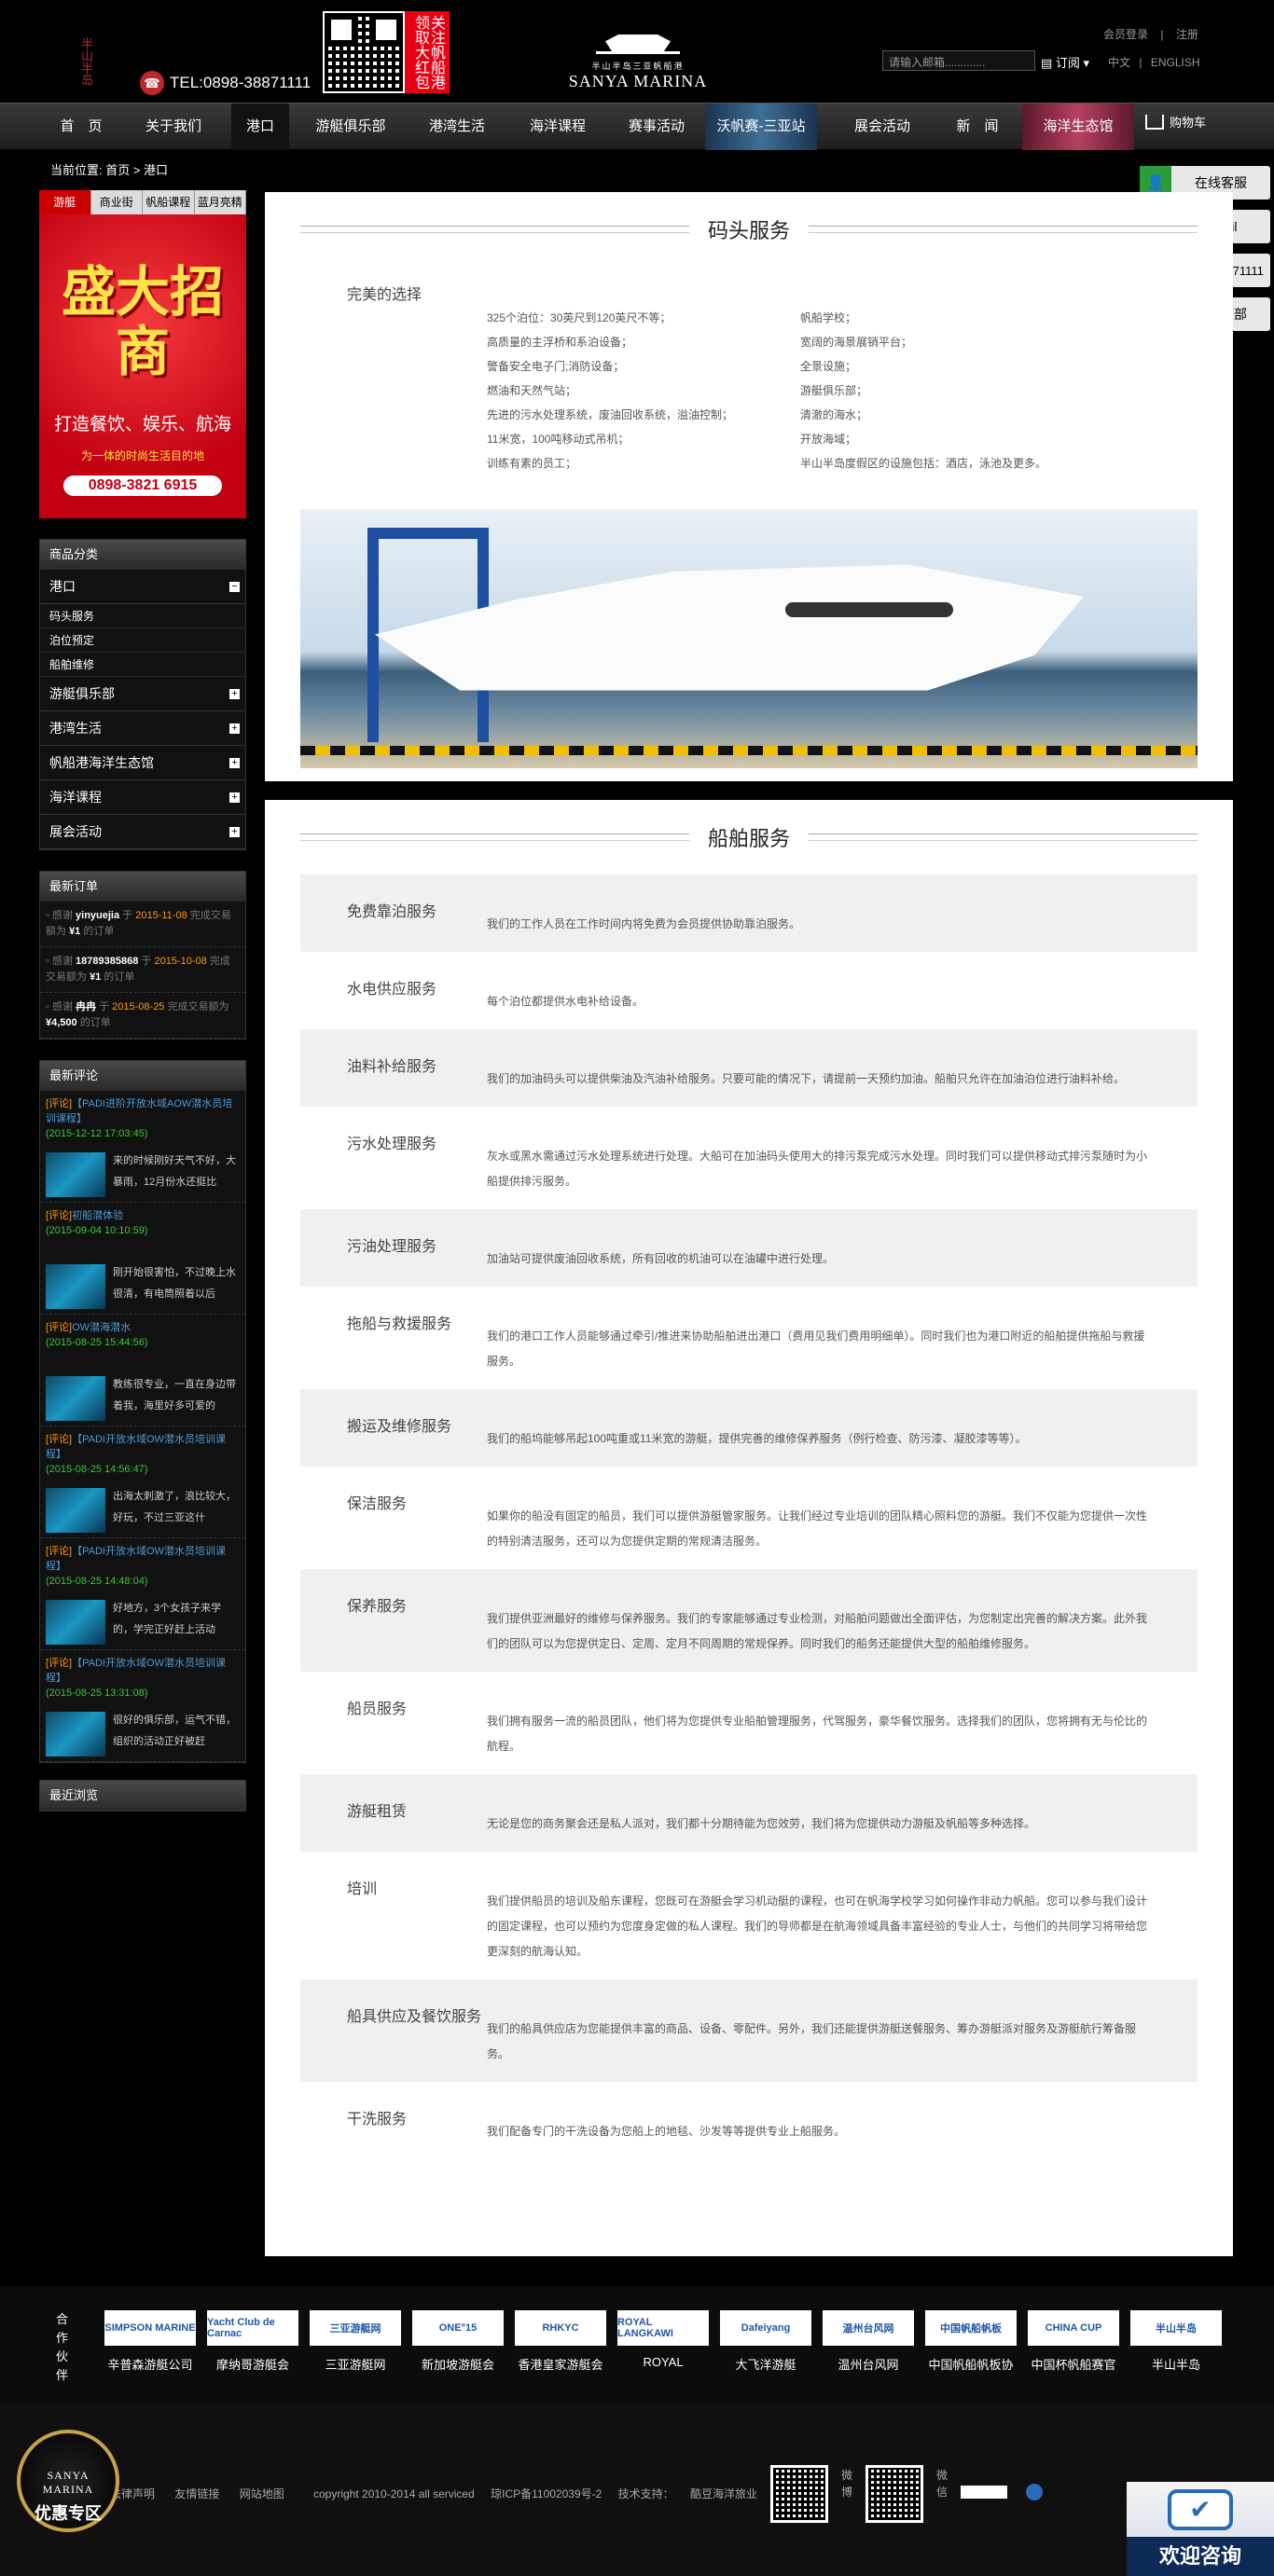  What do you see at coordinates (161, 916) in the screenshot?
I see `order-date: 2015-11-08` at bounding box center [161, 916].